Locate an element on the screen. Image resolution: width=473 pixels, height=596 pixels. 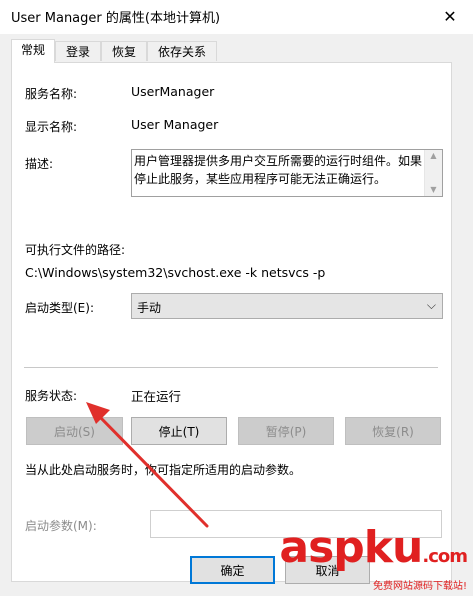
pause-button: 暂停(P) is located at coordinates (286, 431).